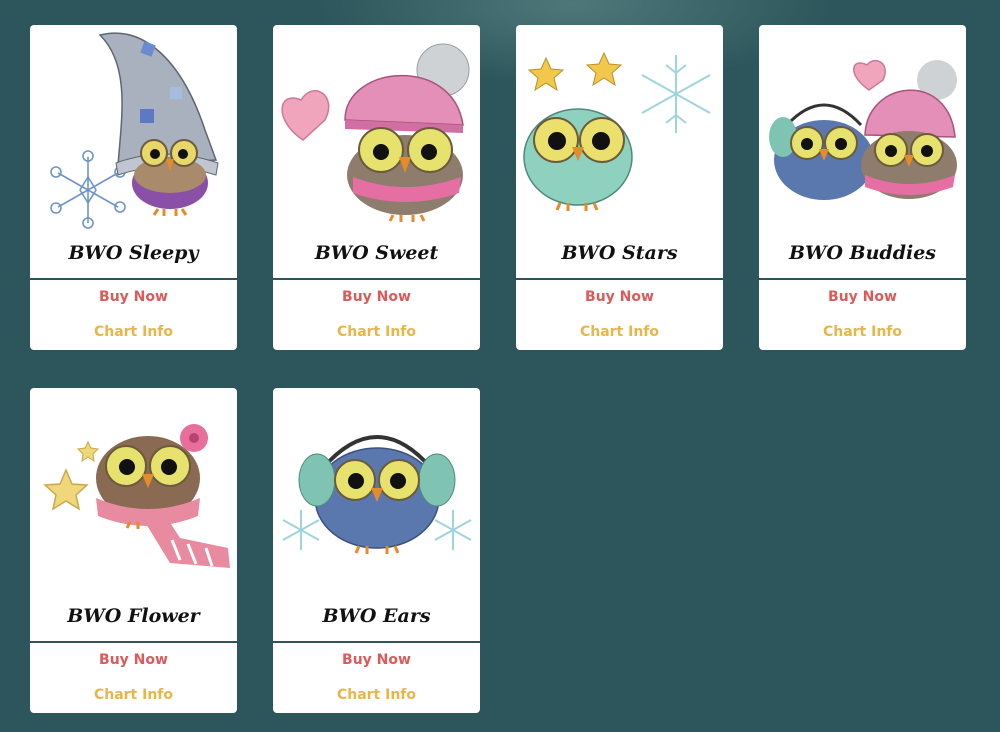 This screenshot has width=1000, height=732. I want to click on product-title: BWO Flower, so click(133, 616).